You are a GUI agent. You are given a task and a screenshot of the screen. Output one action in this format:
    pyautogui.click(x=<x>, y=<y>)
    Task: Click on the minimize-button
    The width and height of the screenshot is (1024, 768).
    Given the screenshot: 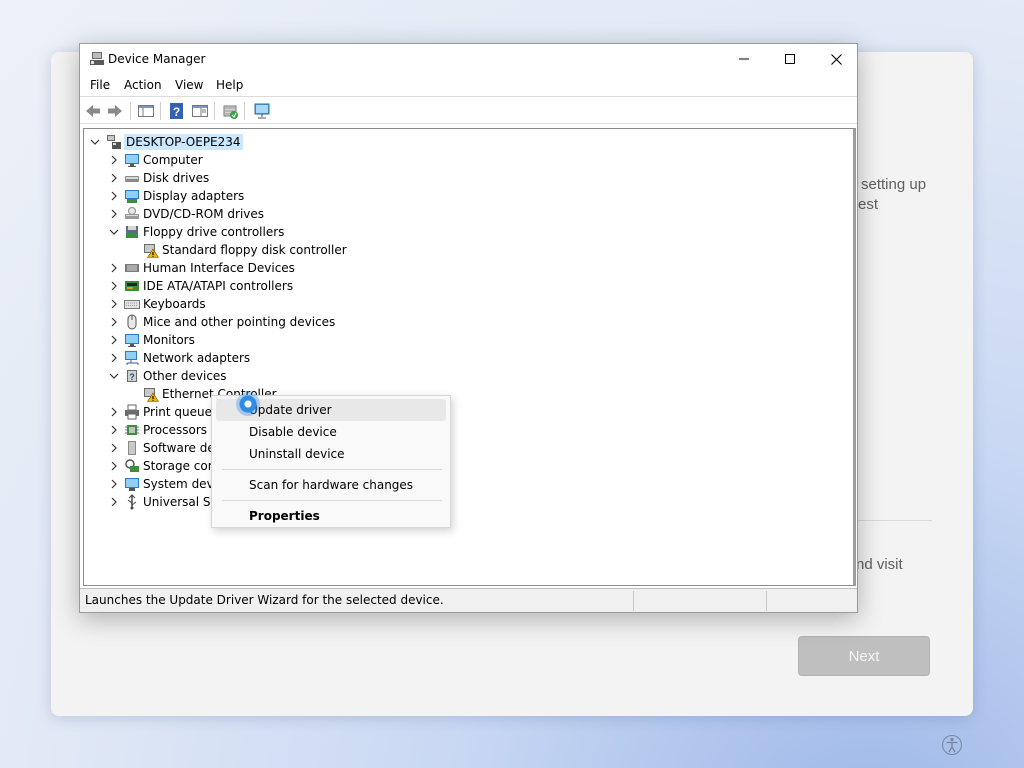 What is the action you would take?
    pyautogui.click(x=744, y=59)
    